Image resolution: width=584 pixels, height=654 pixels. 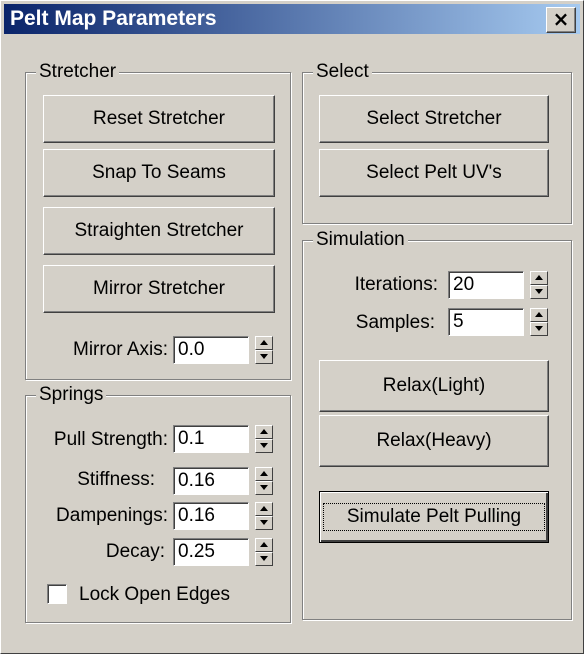 I want to click on relax-heavy-label: Relax(Heavy), so click(x=434, y=440).